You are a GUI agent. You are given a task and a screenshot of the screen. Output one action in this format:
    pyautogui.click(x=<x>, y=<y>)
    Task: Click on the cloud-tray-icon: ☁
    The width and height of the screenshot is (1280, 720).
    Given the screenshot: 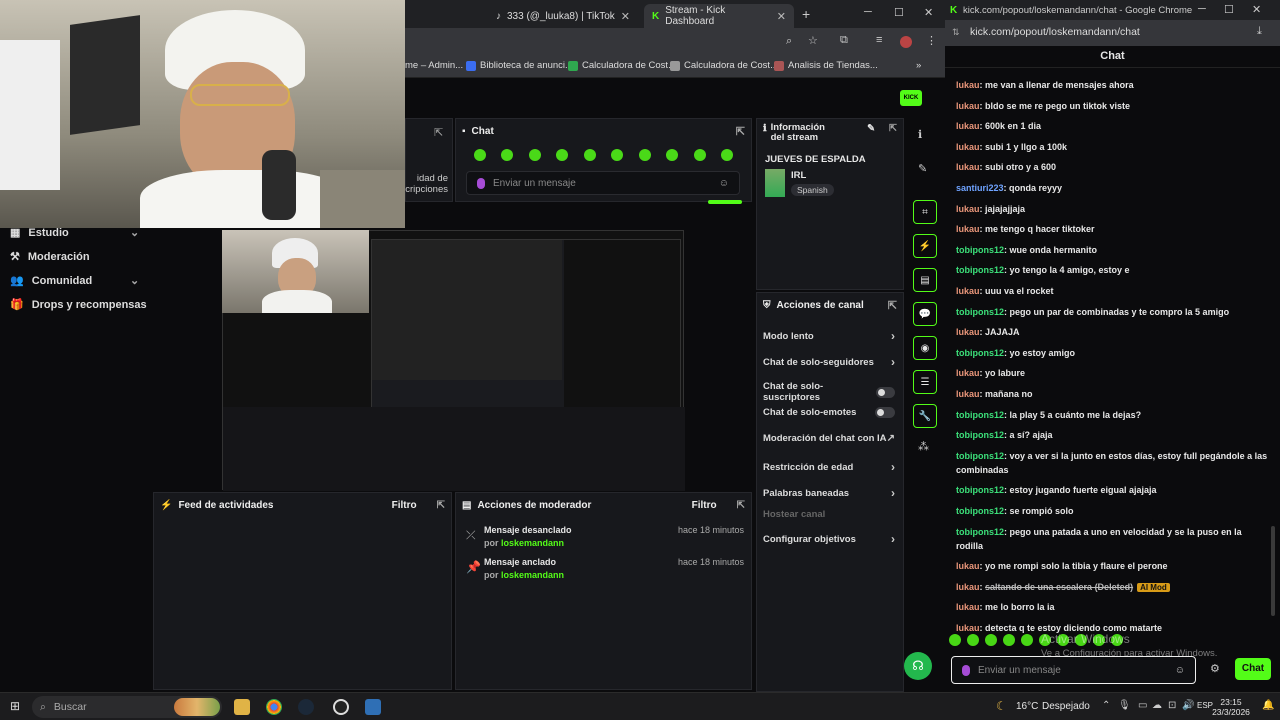 What is the action you would take?
    pyautogui.click(x=1157, y=705)
    